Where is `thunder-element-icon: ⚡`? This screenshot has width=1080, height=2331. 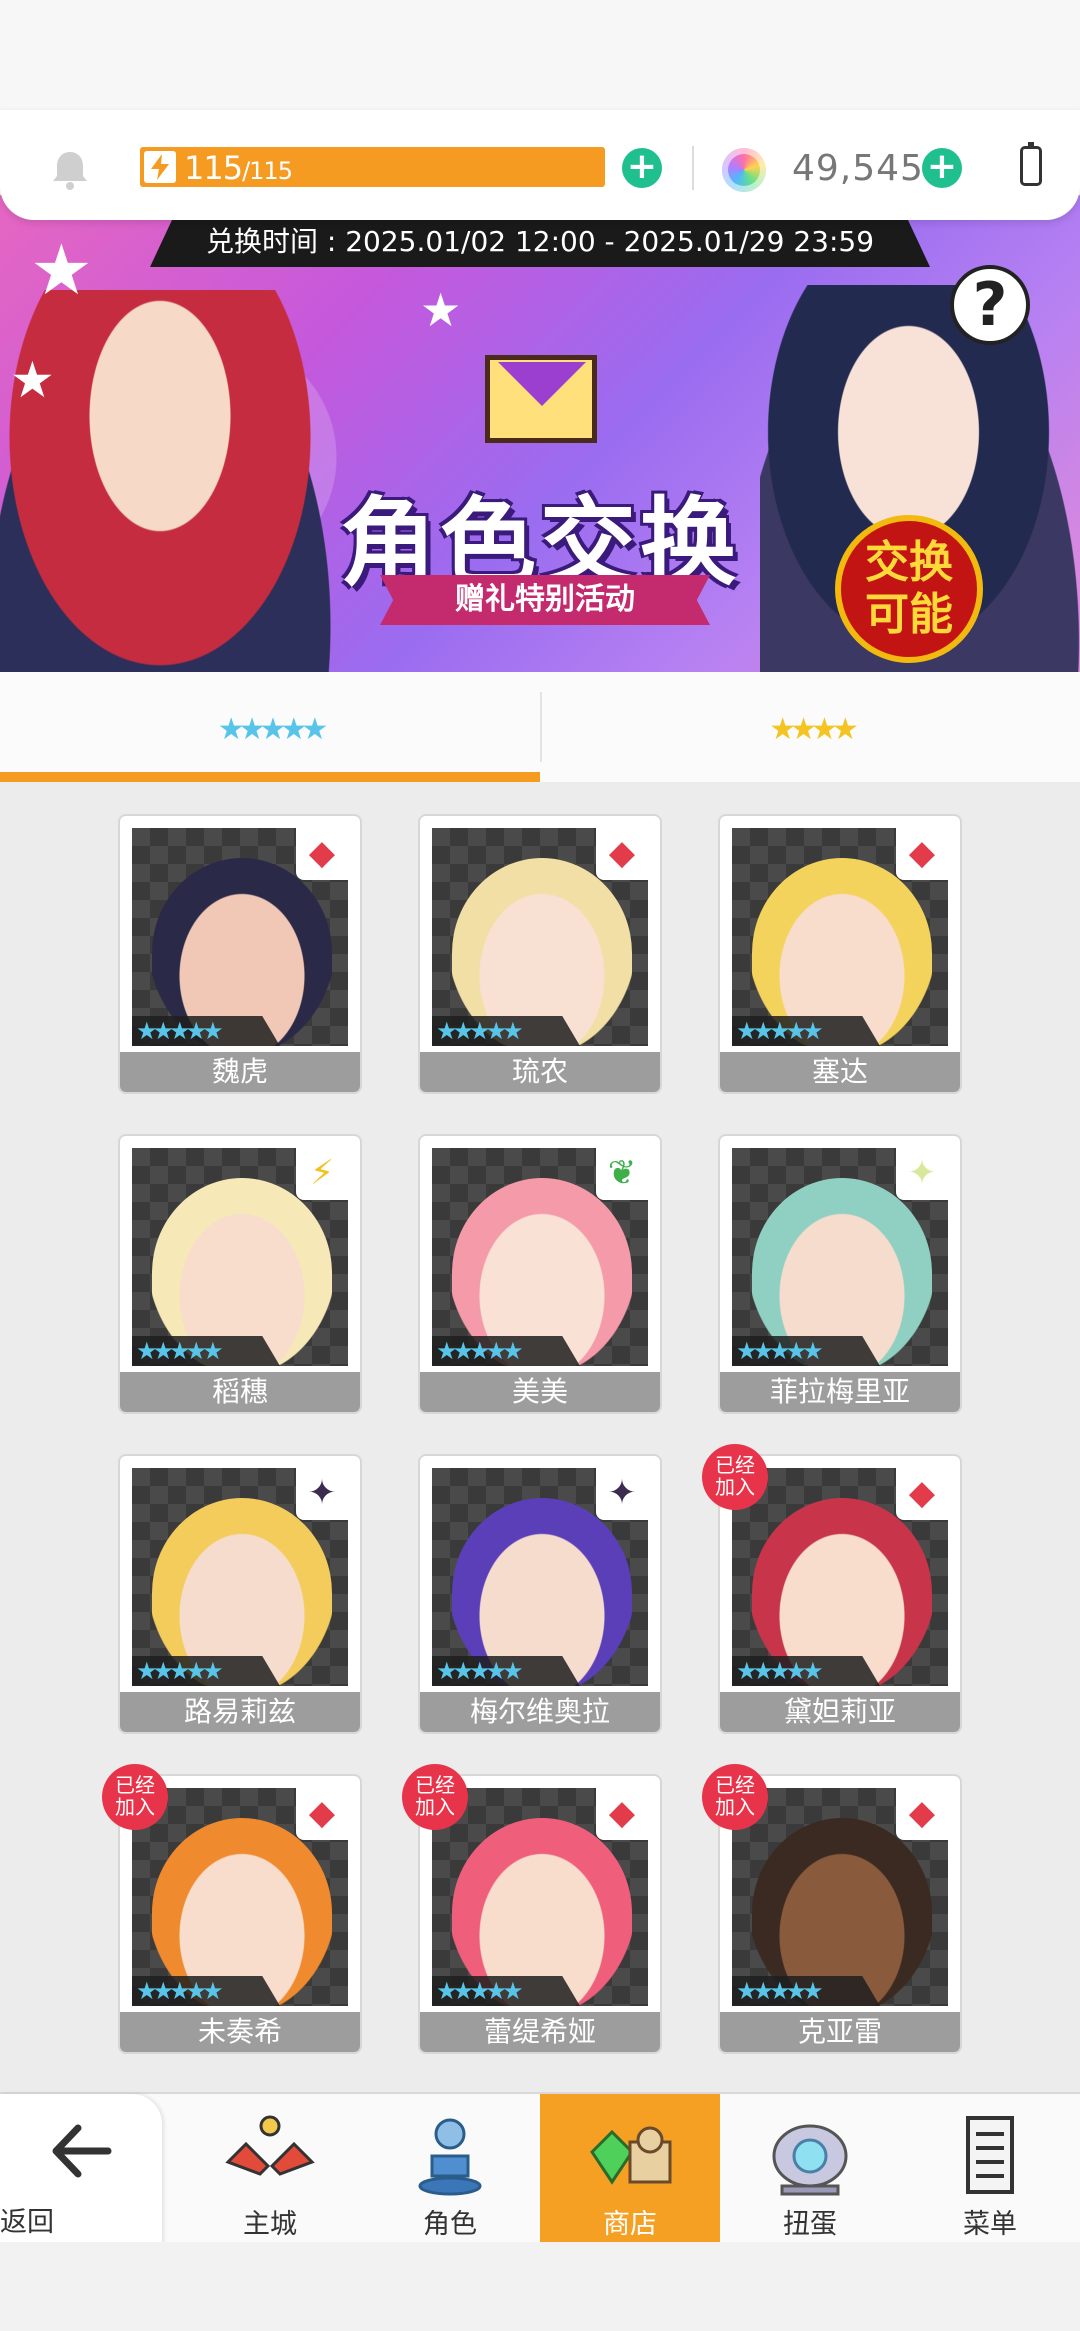 thunder-element-icon: ⚡ is located at coordinates (322, 1174).